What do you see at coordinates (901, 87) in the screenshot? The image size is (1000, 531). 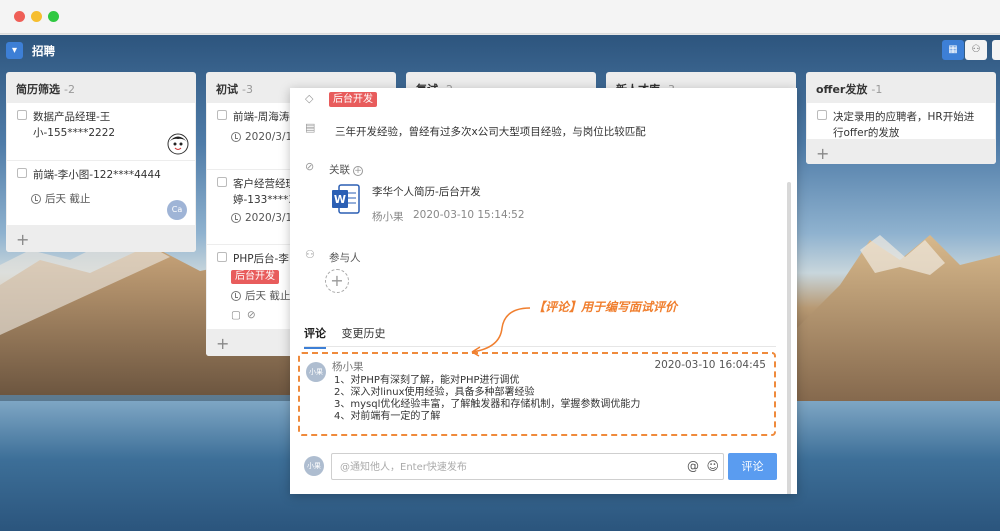 I see `column-header: offer发放 -1` at bounding box center [901, 87].